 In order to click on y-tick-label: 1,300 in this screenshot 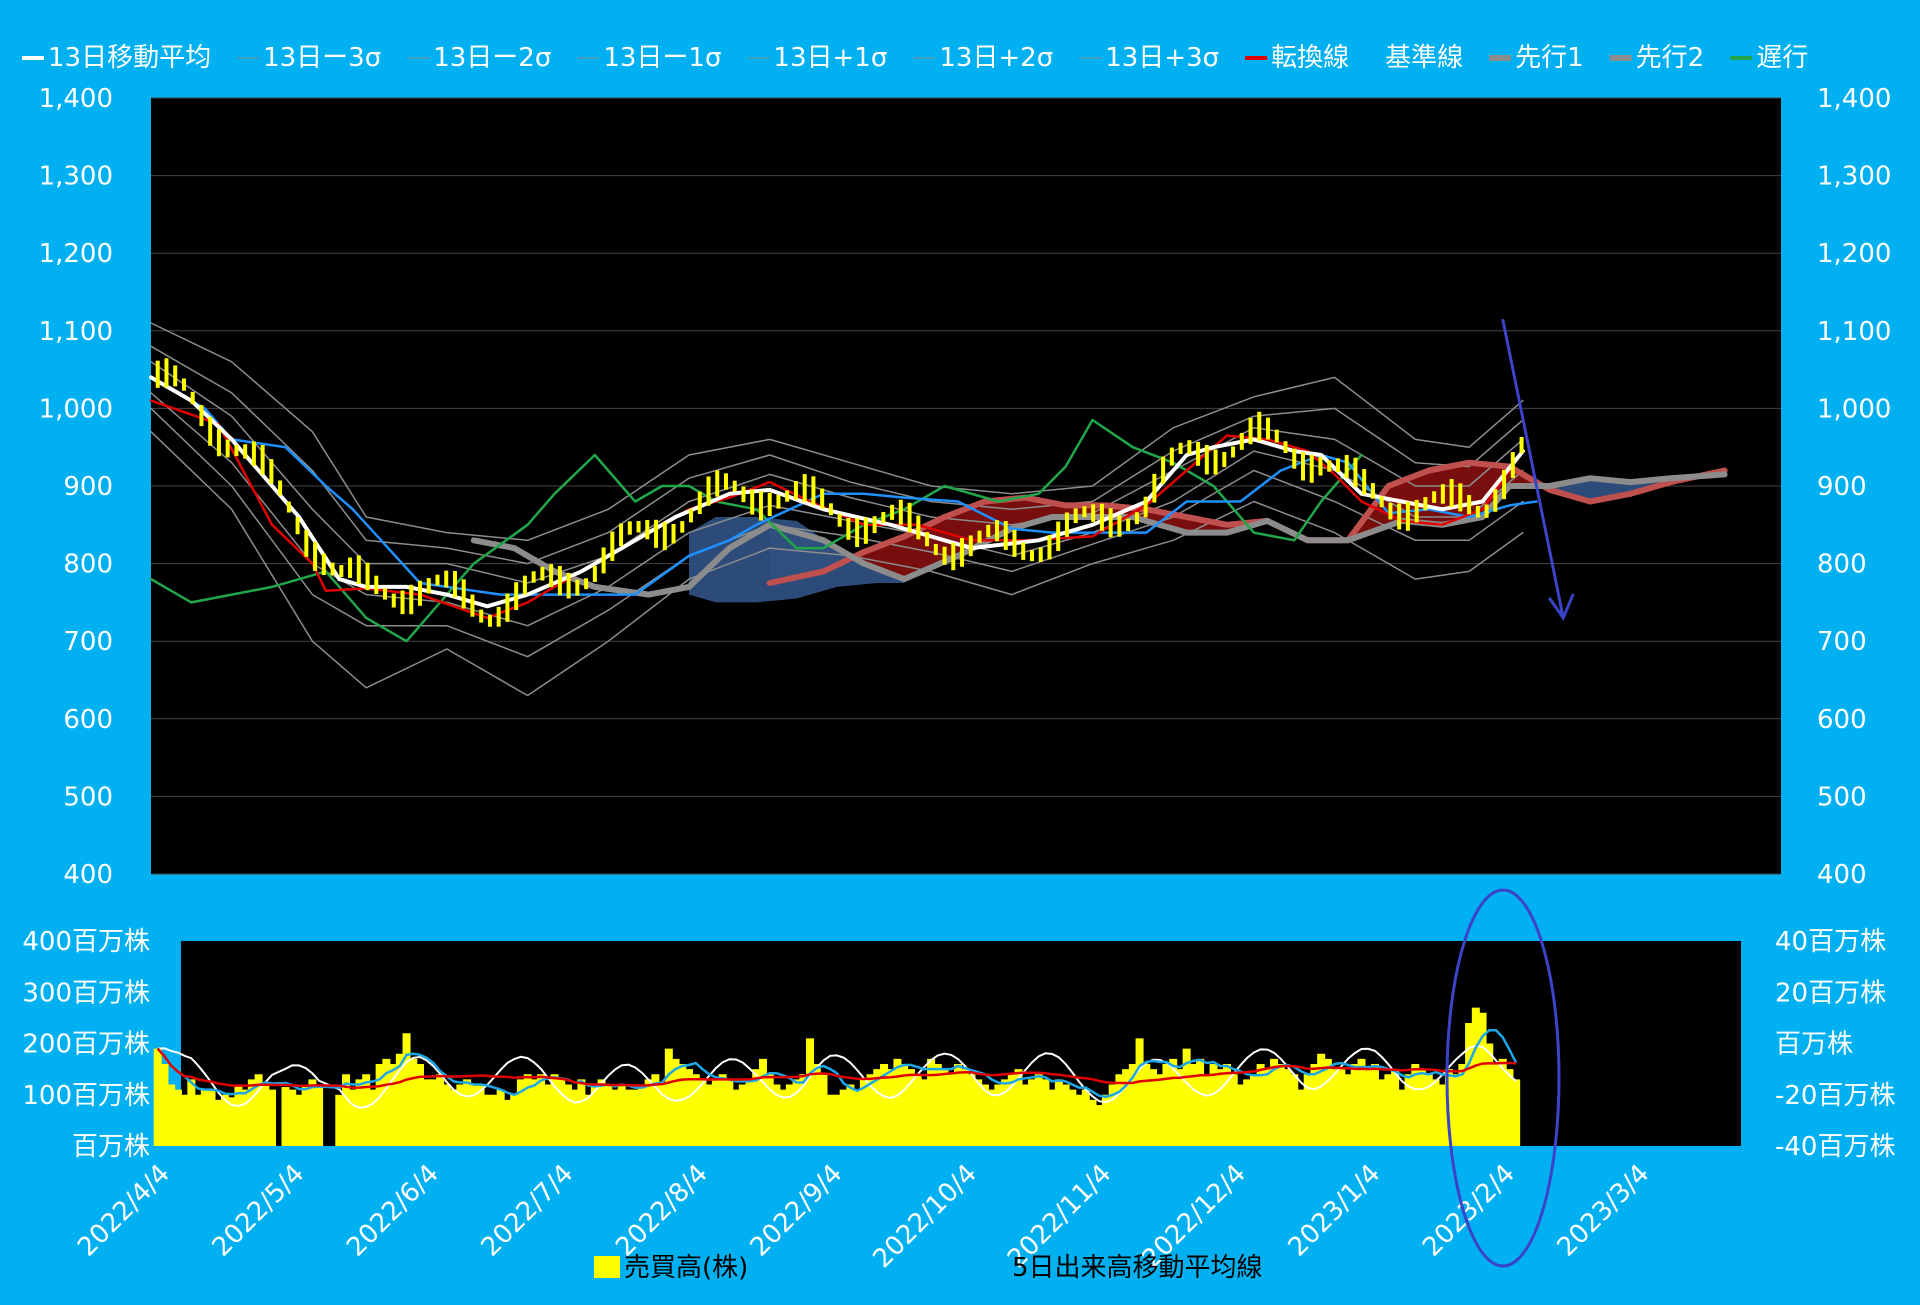, I will do `click(76, 177)`.